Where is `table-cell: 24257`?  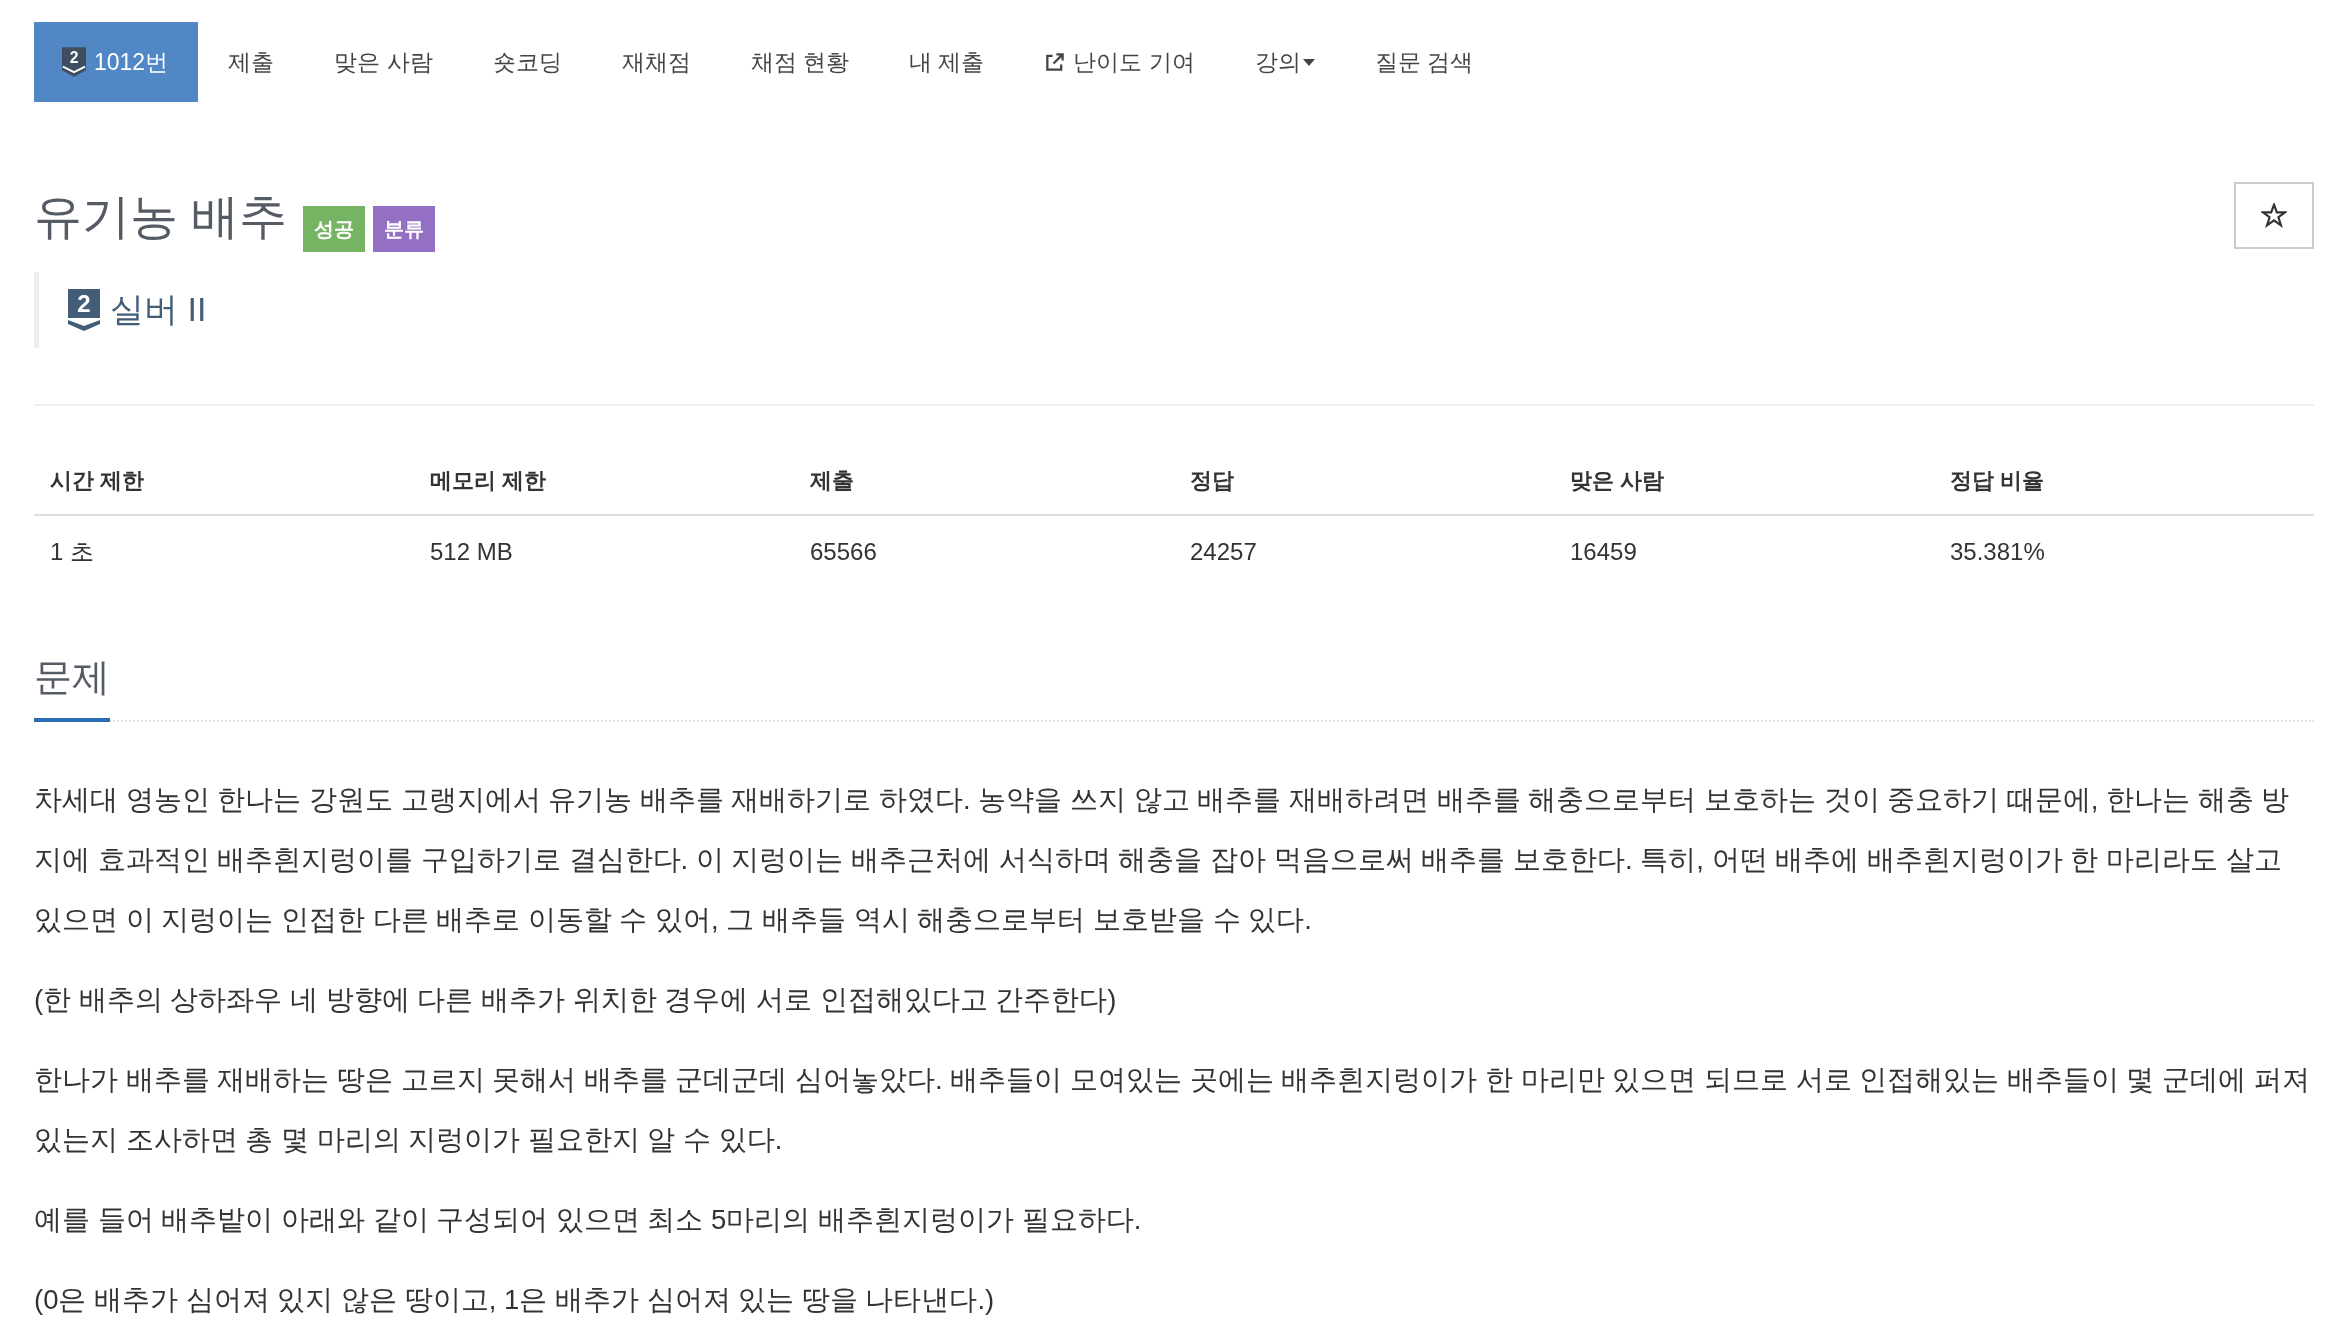
table-cell: 24257 is located at coordinates (1364, 551).